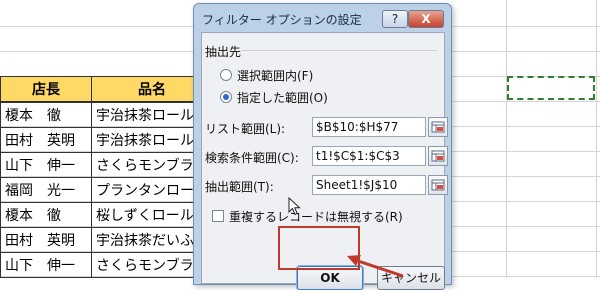  I want to click on list-range-collapse-button, so click(438, 127).